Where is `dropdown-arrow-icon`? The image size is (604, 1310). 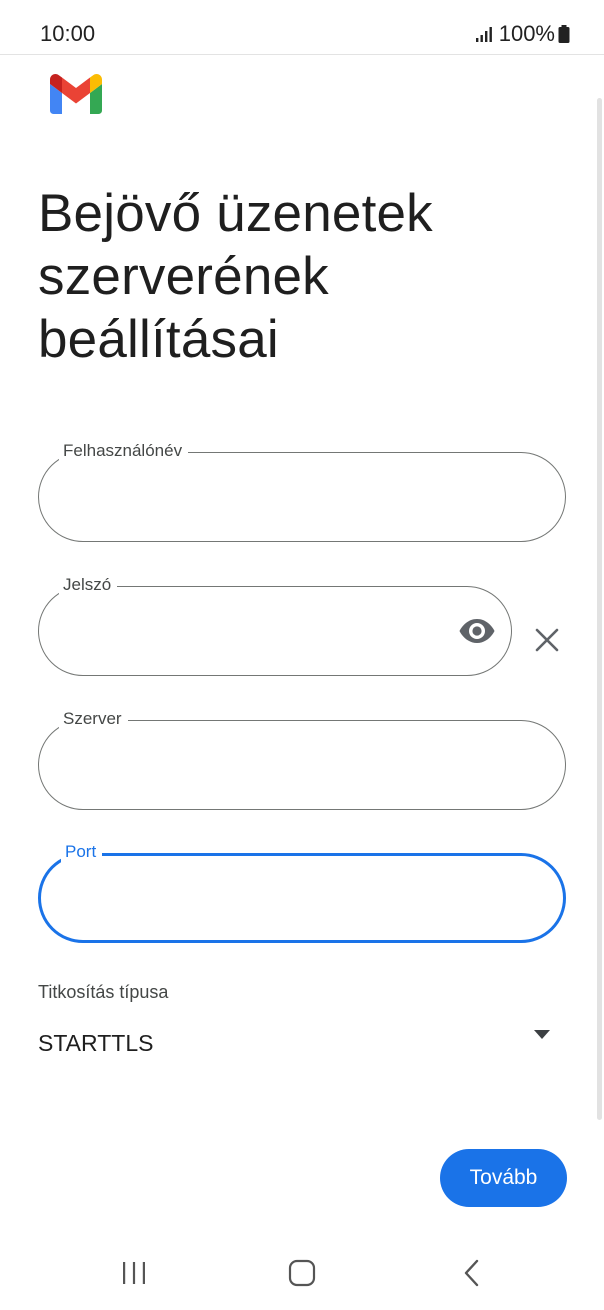 dropdown-arrow-icon is located at coordinates (542, 1034).